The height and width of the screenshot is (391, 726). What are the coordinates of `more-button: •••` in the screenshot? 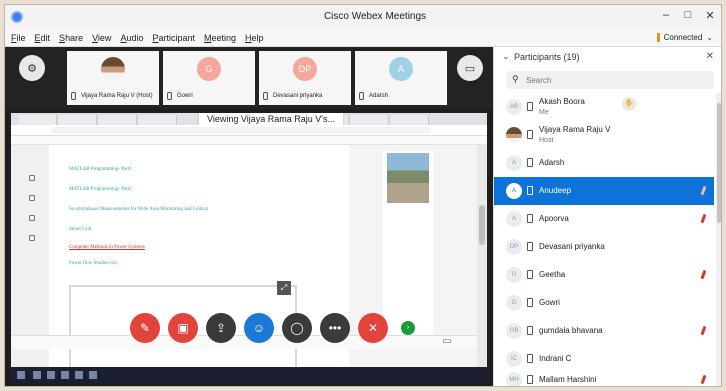 It's located at (335, 328).